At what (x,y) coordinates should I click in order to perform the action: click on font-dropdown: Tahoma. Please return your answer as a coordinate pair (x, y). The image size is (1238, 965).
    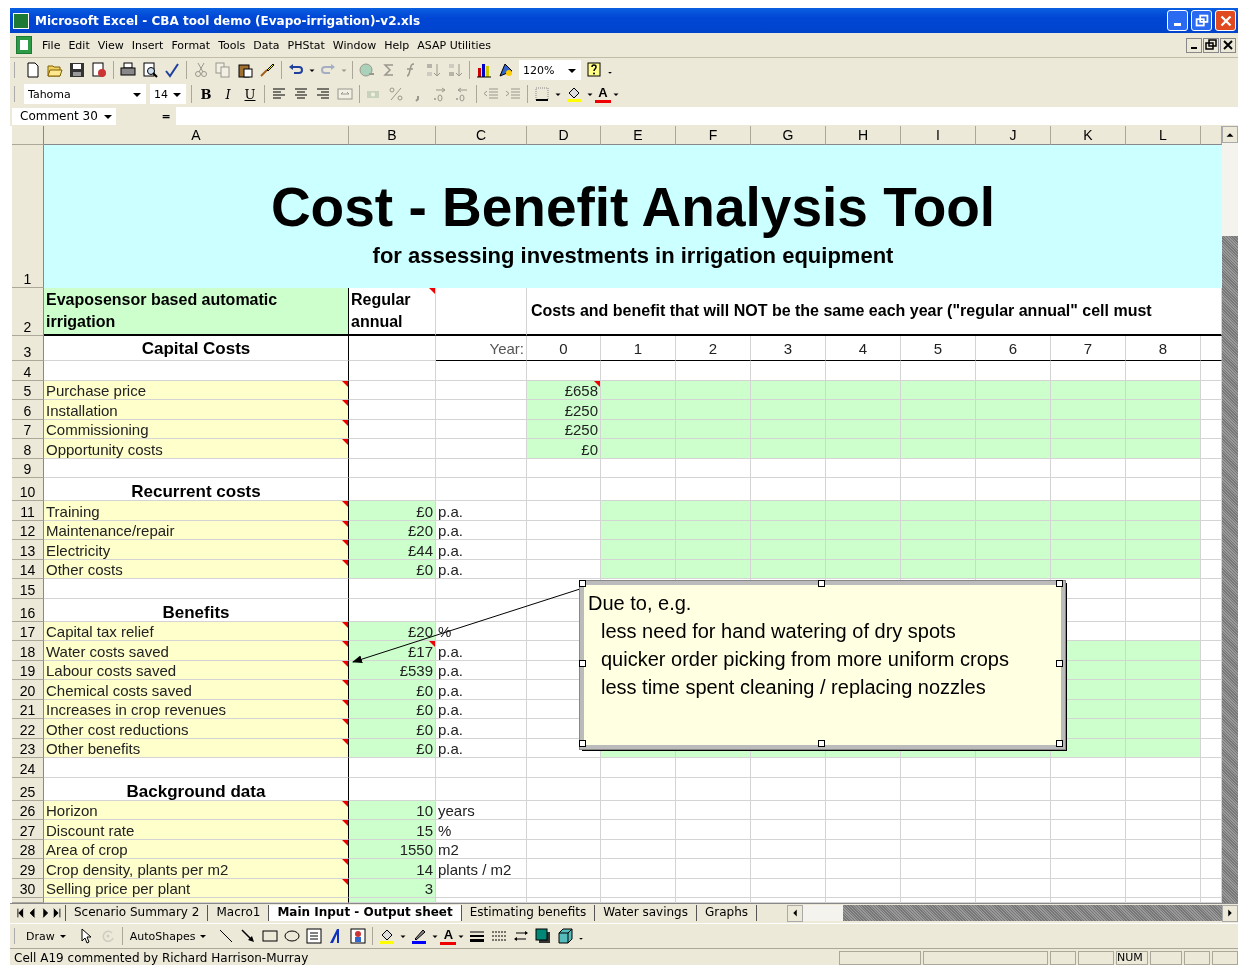
    Looking at the image, I should click on (85, 94).